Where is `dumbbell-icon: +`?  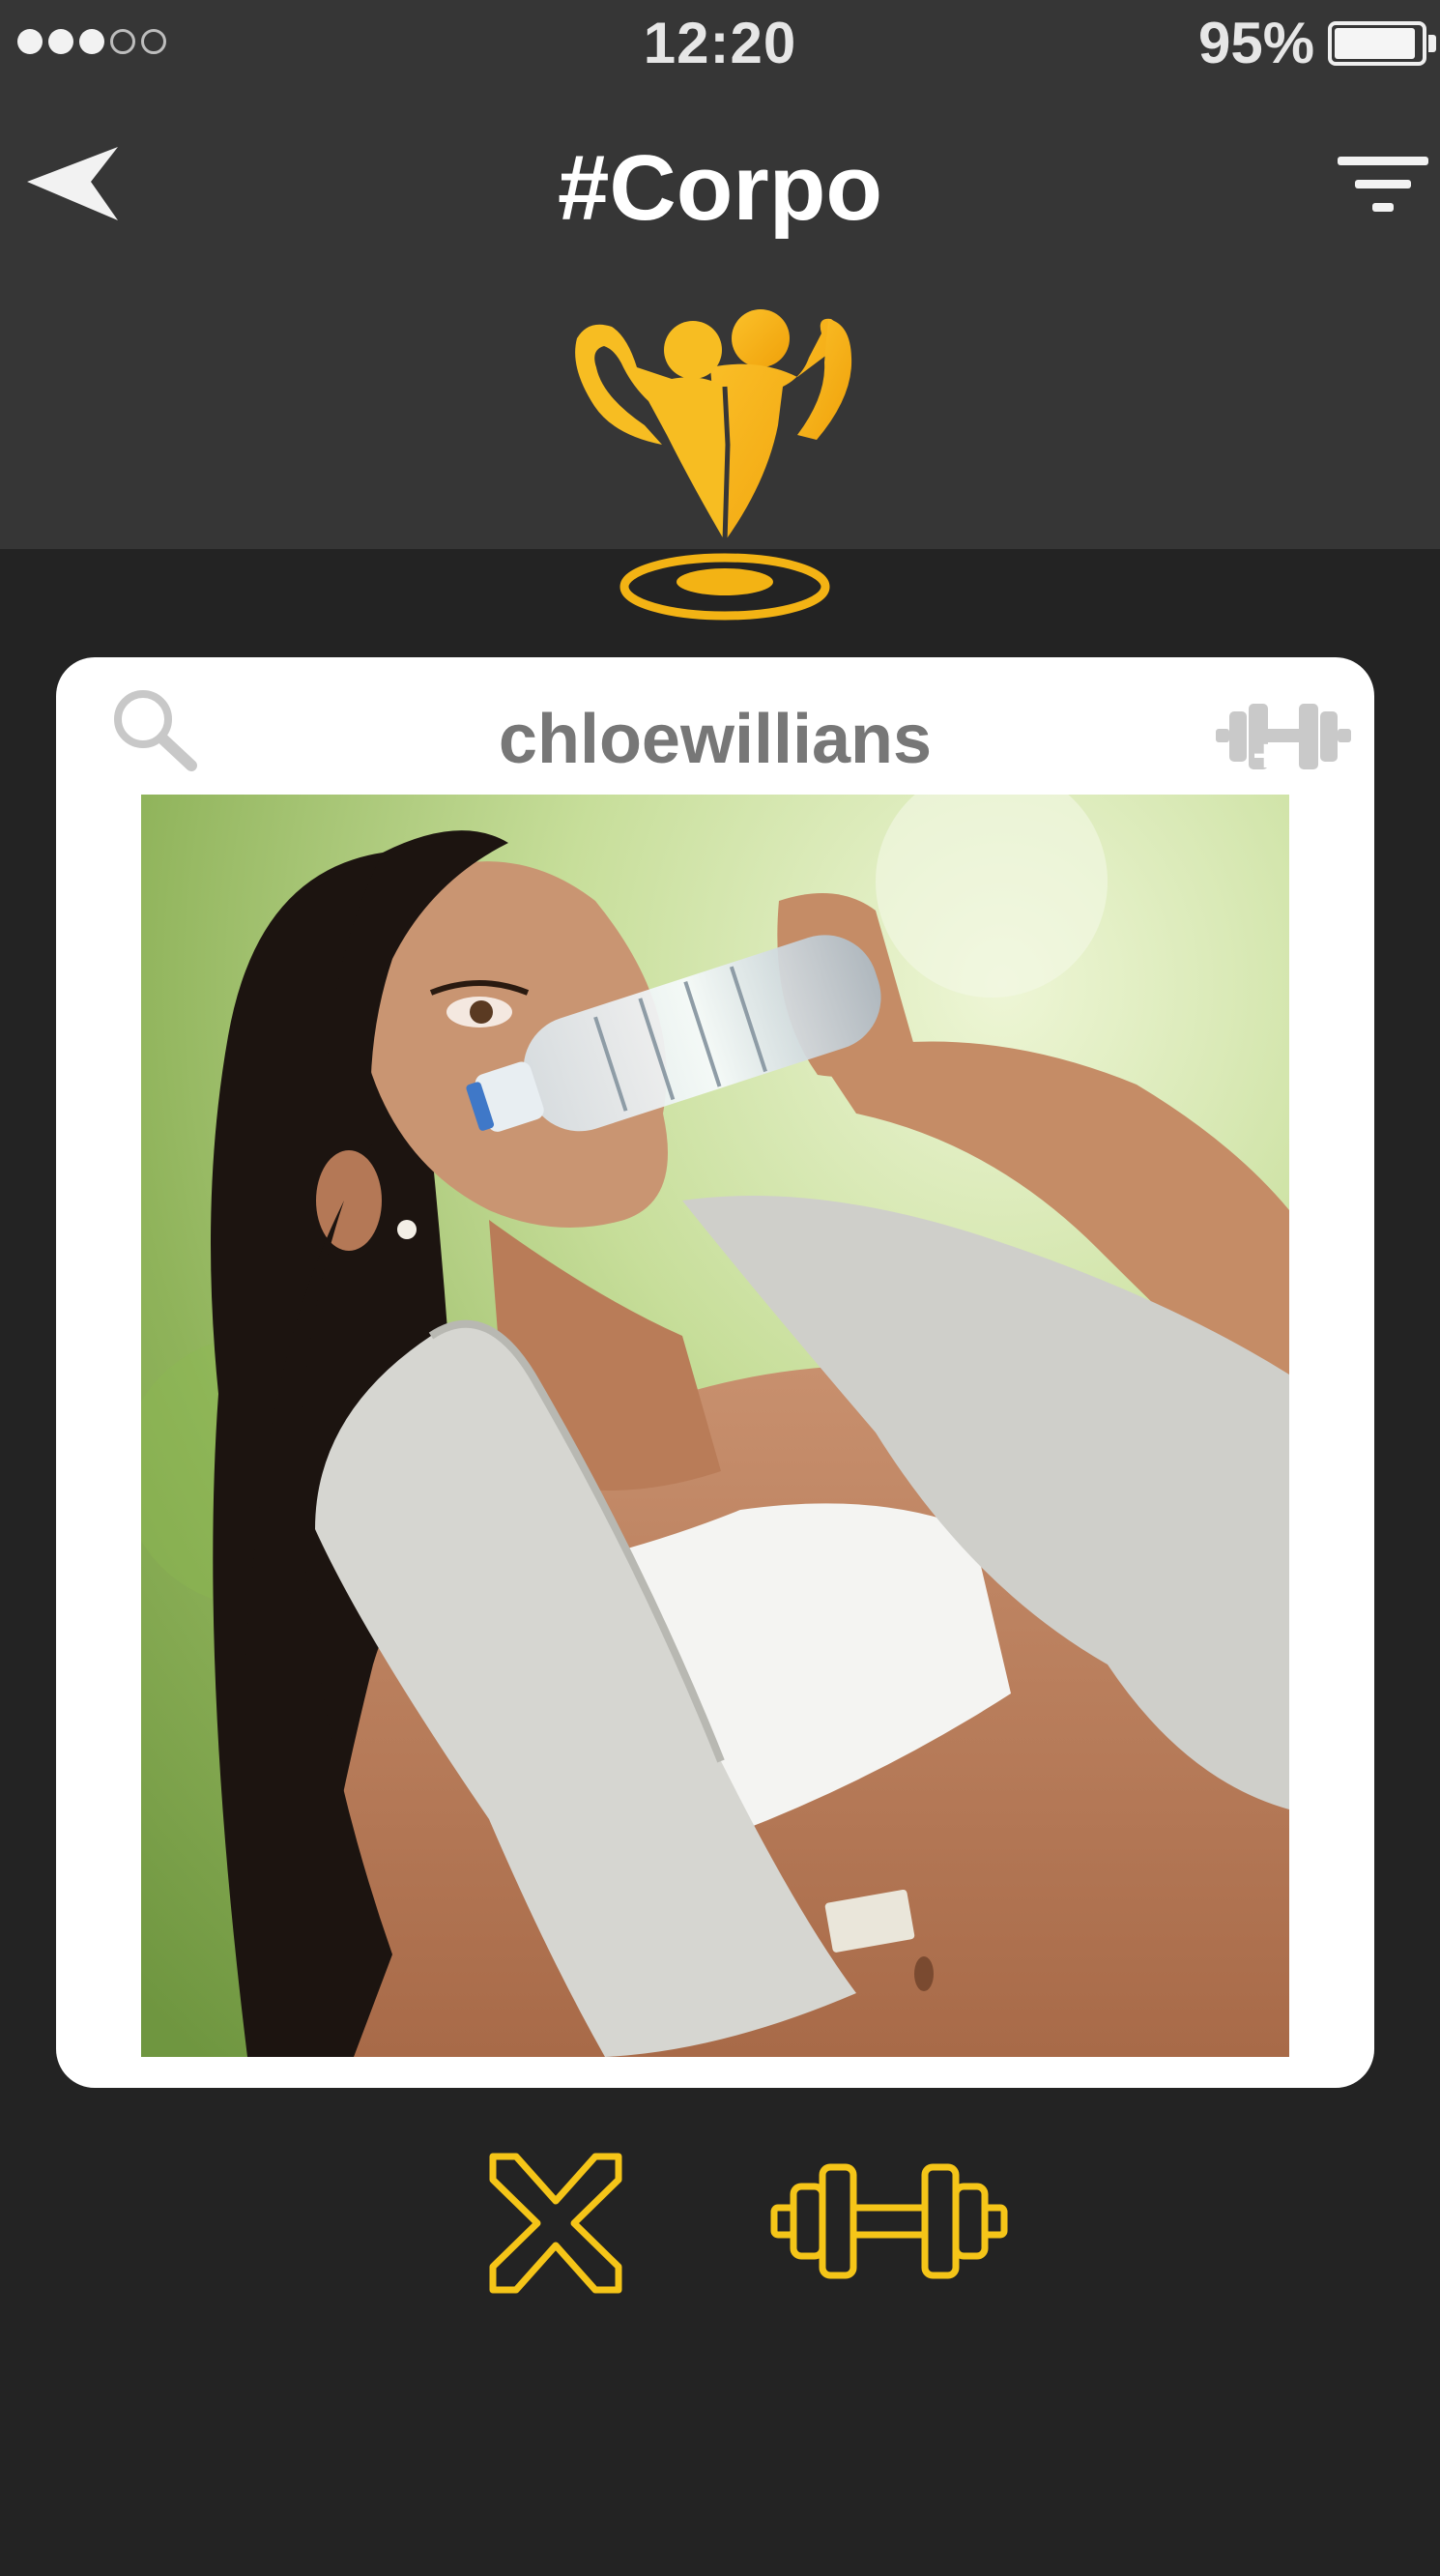
dumbbell-icon: + is located at coordinates (1284, 737).